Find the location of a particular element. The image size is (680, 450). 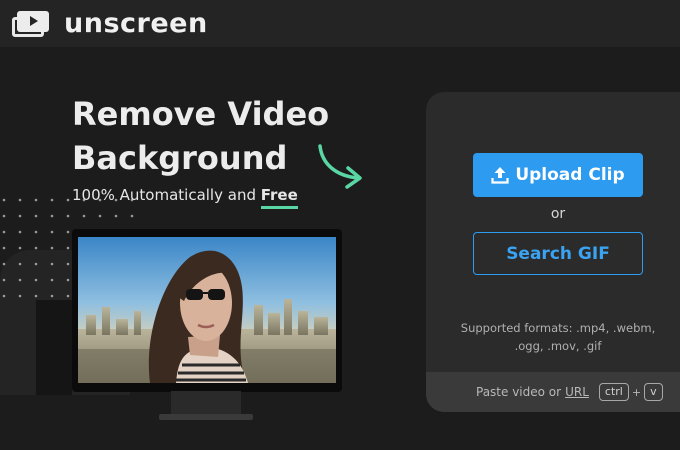

hero-subtitle: 100% Automatically and Free is located at coordinates (185, 195).